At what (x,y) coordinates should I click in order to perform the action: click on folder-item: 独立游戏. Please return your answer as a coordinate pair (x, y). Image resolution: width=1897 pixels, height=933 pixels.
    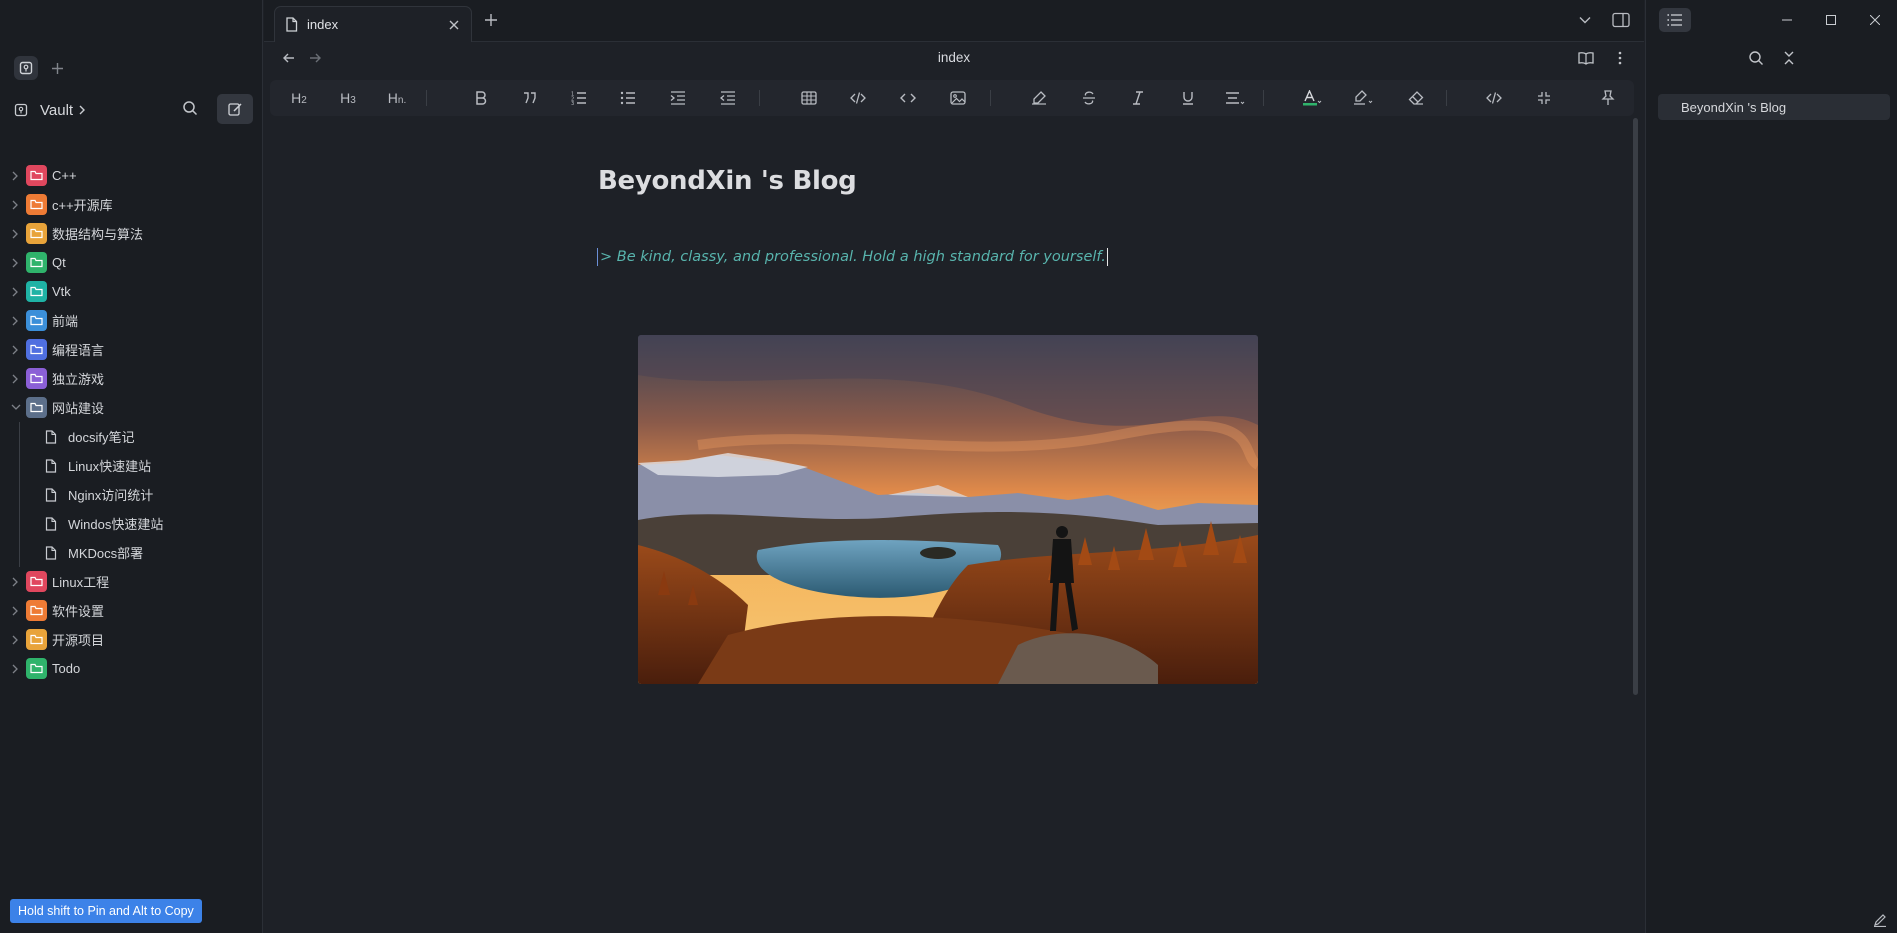
    Looking at the image, I should click on (131, 378).